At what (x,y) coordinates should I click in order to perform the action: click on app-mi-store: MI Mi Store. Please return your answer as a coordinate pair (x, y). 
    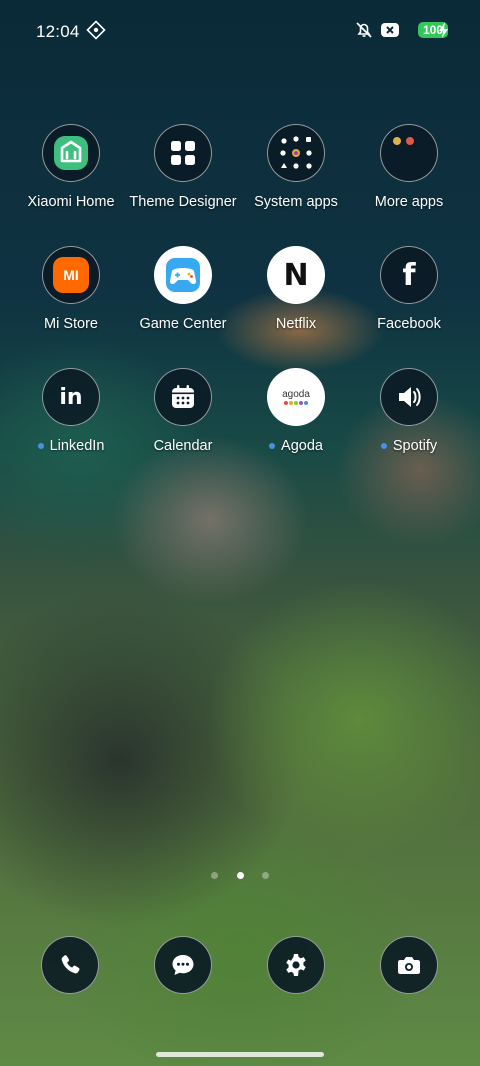
    Looking at the image, I should click on (71, 289).